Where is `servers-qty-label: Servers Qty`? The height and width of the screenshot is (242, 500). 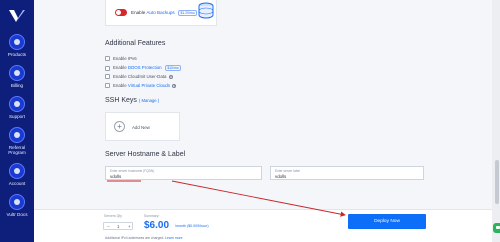 servers-qty-label: Servers Qty is located at coordinates (113, 216).